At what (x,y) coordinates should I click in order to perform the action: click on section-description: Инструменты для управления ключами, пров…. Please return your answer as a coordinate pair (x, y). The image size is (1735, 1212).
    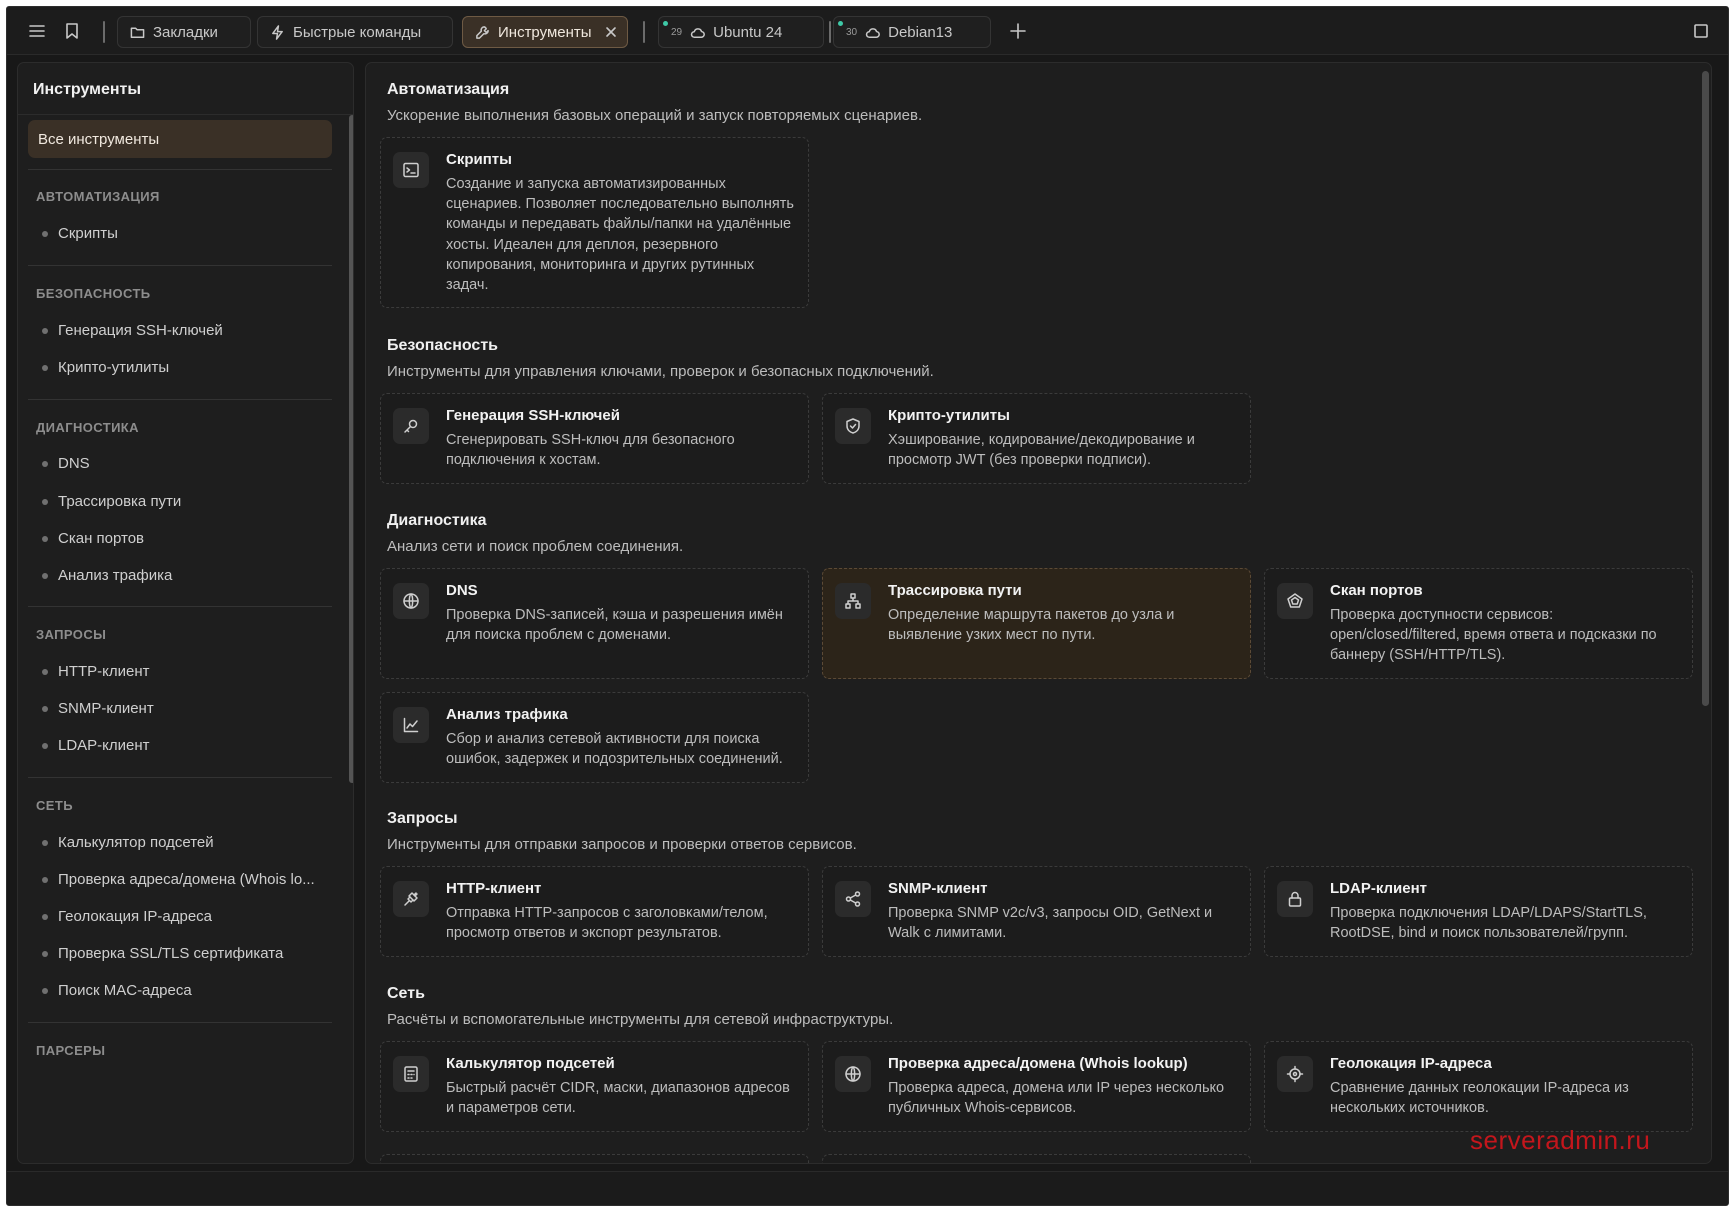
    Looking at the image, I should click on (660, 371).